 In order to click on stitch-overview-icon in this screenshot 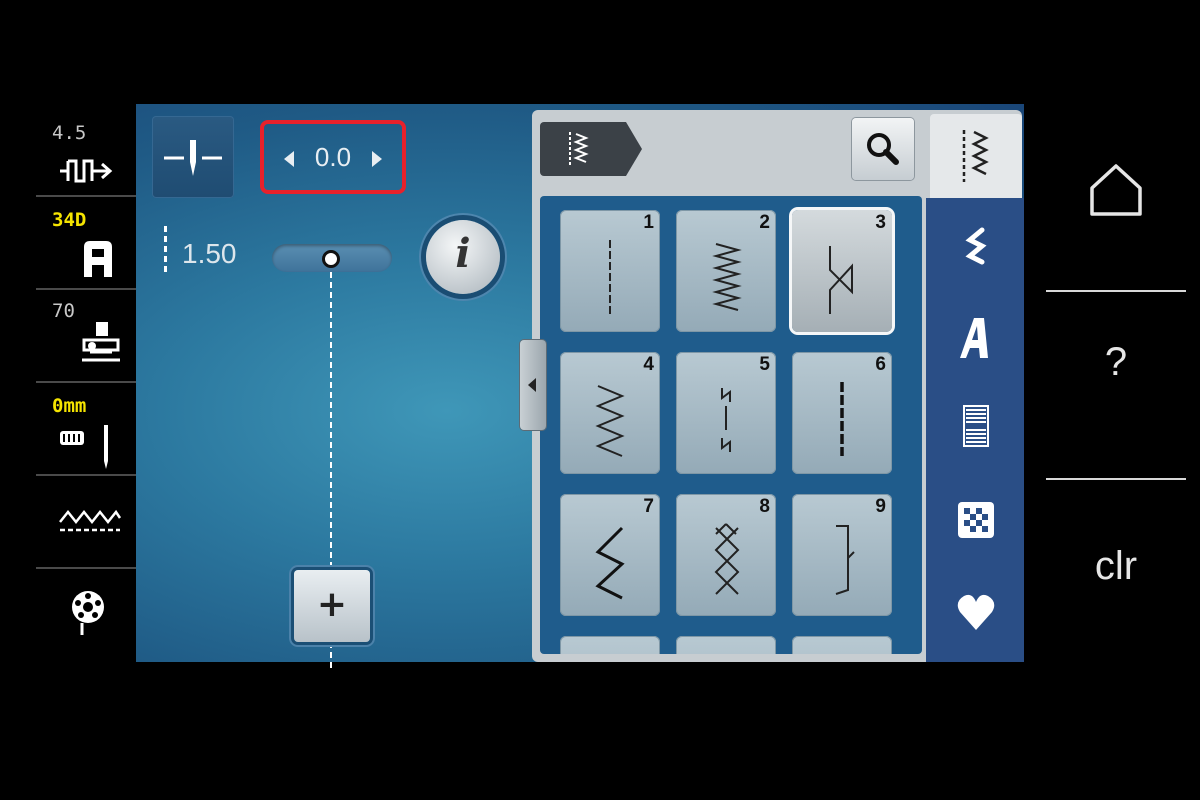, I will do `click(975, 156)`.